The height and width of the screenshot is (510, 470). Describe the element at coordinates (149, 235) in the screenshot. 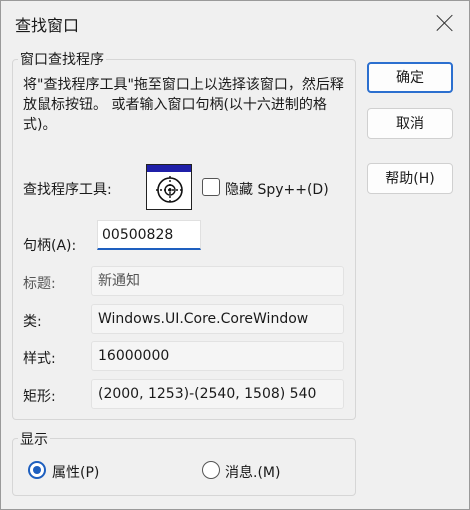

I see `handle-input: 00500828` at that location.